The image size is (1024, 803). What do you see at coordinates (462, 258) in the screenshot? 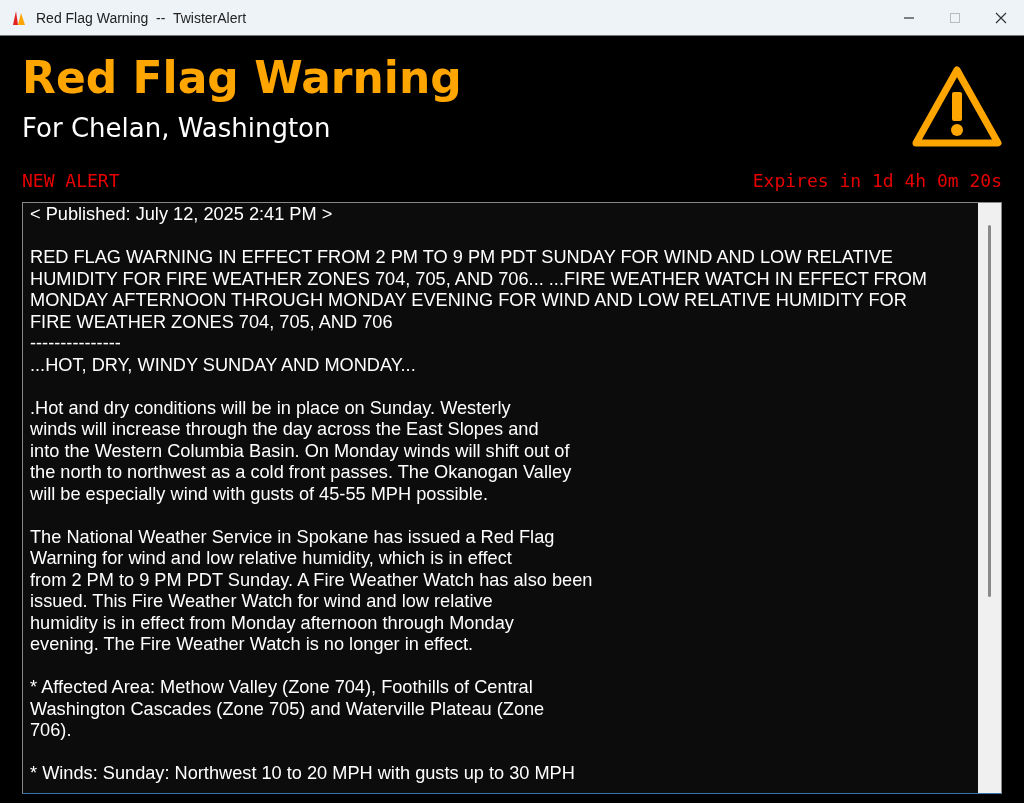
I see `message-line: RED FLAG WARNING IN EFFECT FROM 2 PM TO 9 PM PDT SUNDAY FOR WIND AND LOW RELATIVE` at bounding box center [462, 258].